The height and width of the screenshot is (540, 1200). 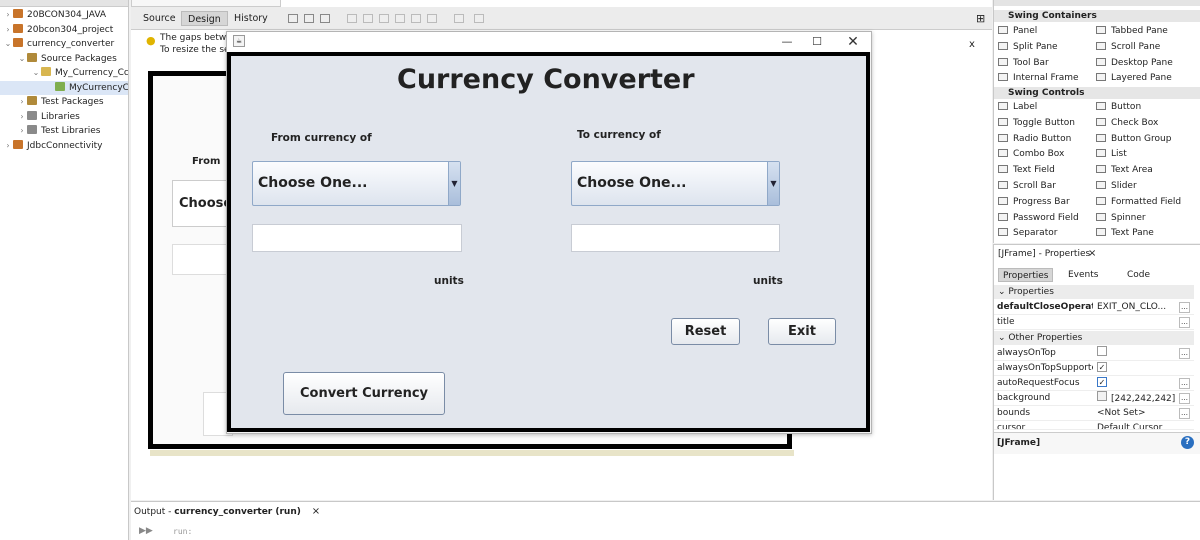 I want to click on palette-item: Split Pane, so click(x=1028, y=47).